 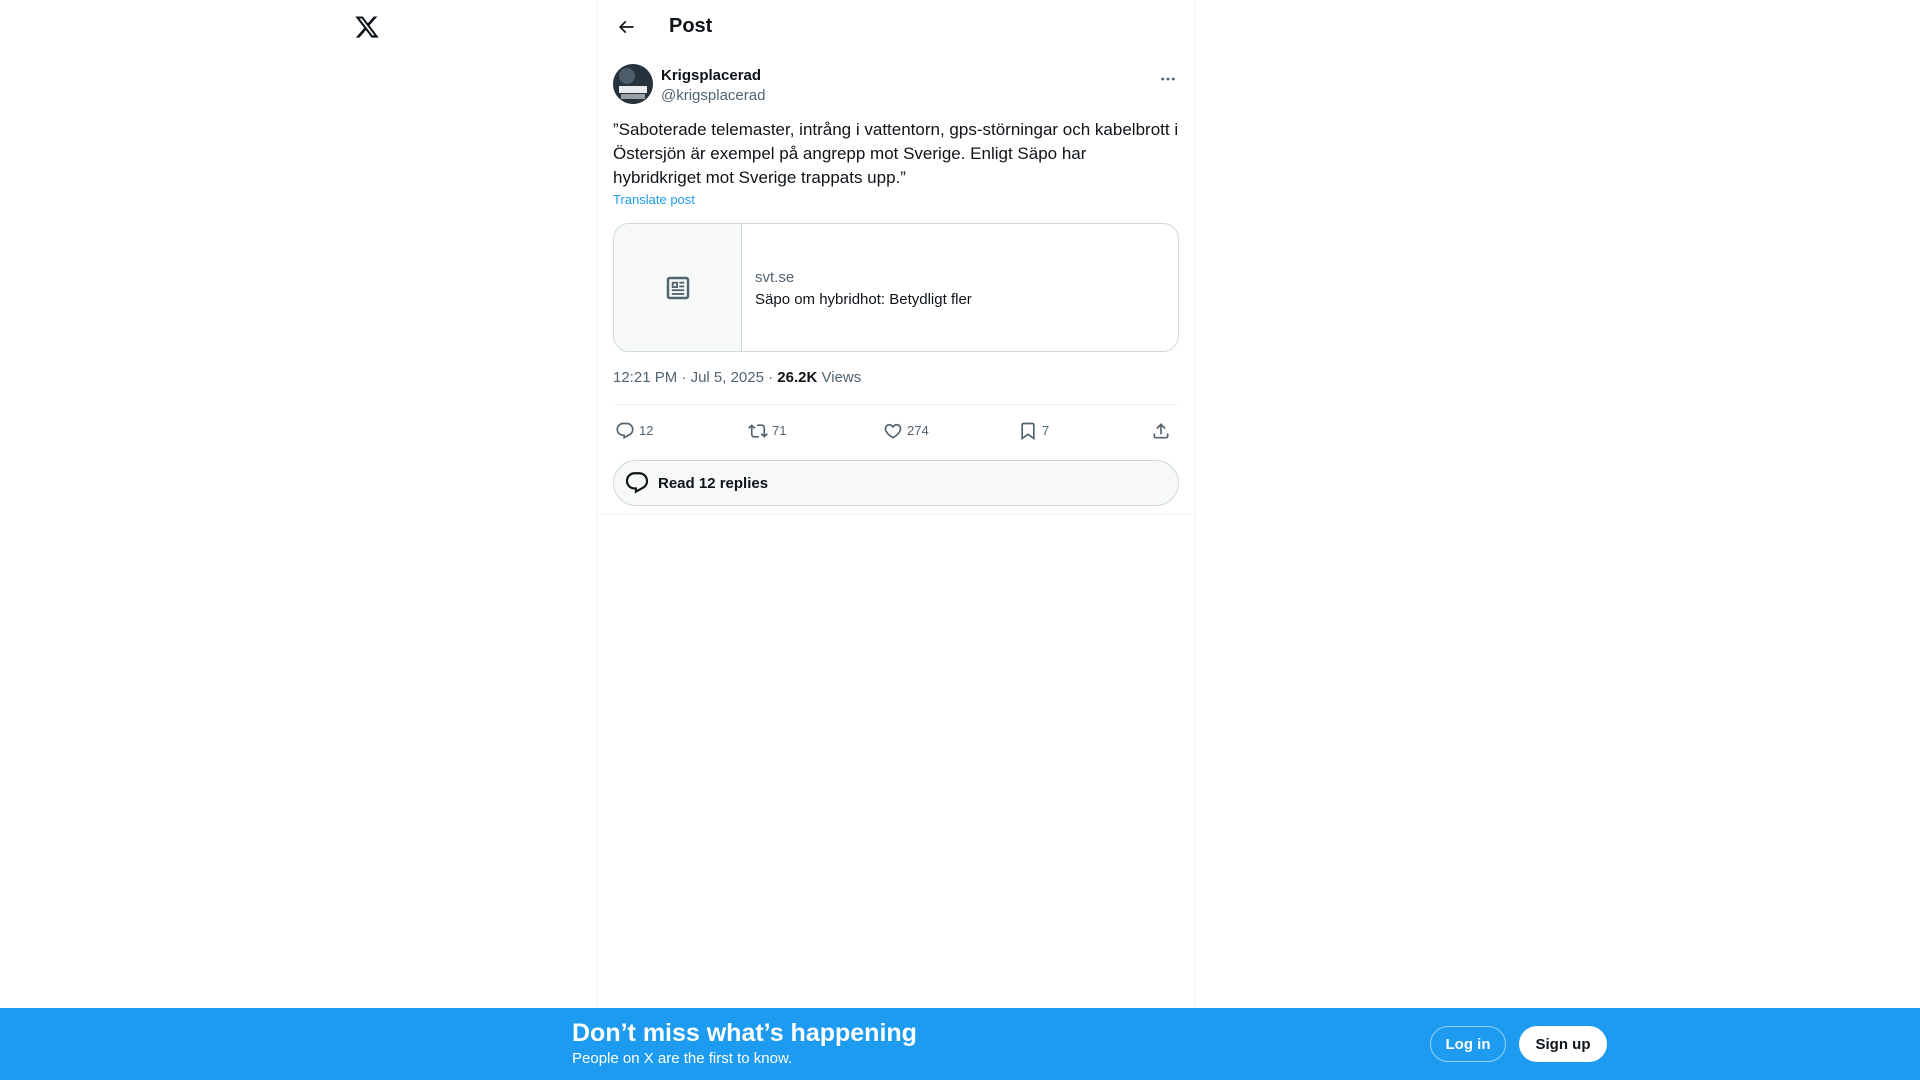 I want to click on post-actions: 12 71 274 7, so click(x=896, y=431).